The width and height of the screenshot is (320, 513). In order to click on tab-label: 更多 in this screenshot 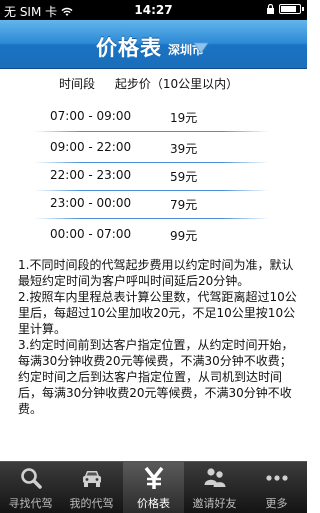, I will do `click(276, 503)`.